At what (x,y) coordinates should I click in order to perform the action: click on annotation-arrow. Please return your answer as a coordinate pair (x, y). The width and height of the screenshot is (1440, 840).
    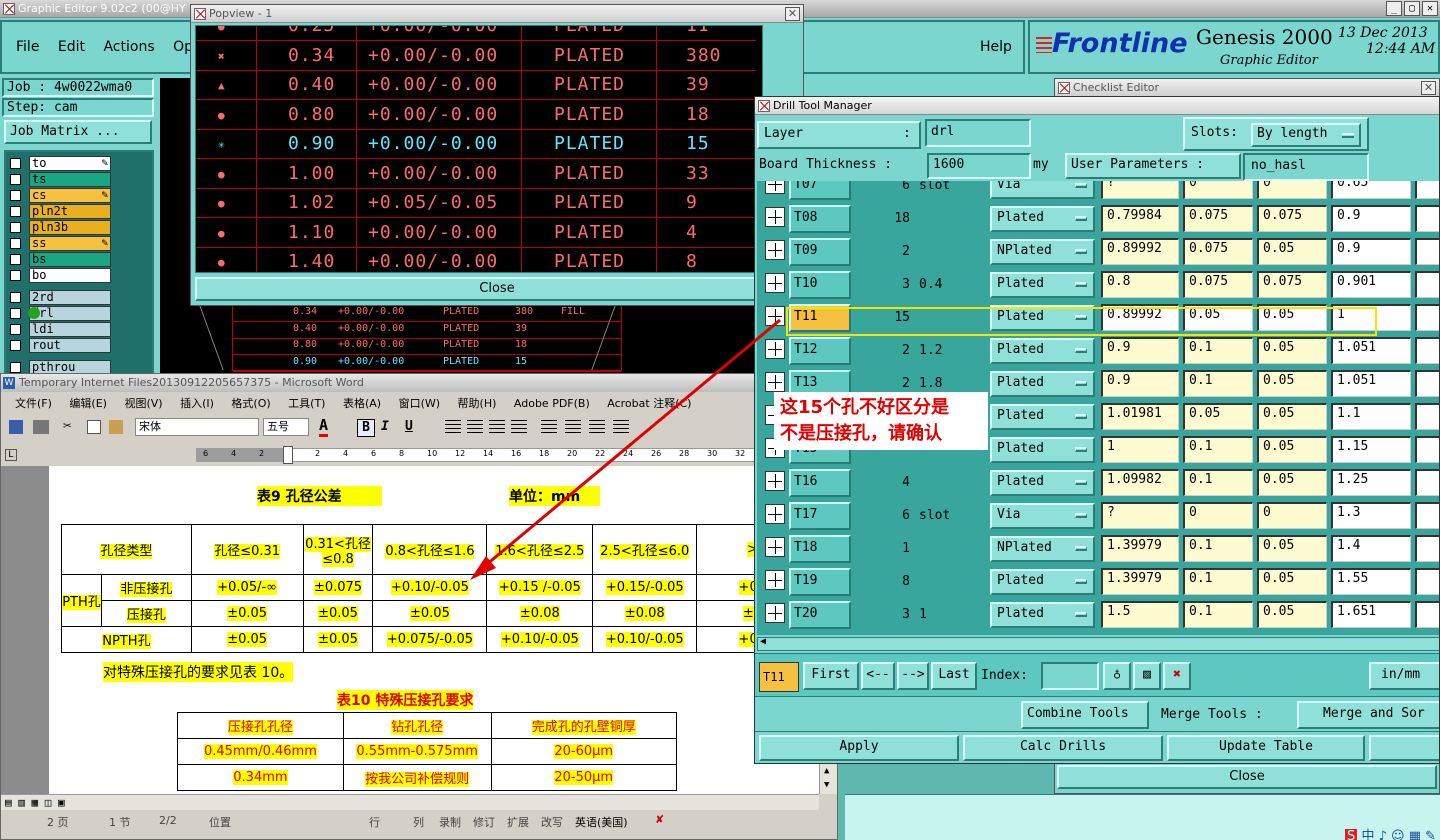
    Looking at the image, I should click on (625, 449).